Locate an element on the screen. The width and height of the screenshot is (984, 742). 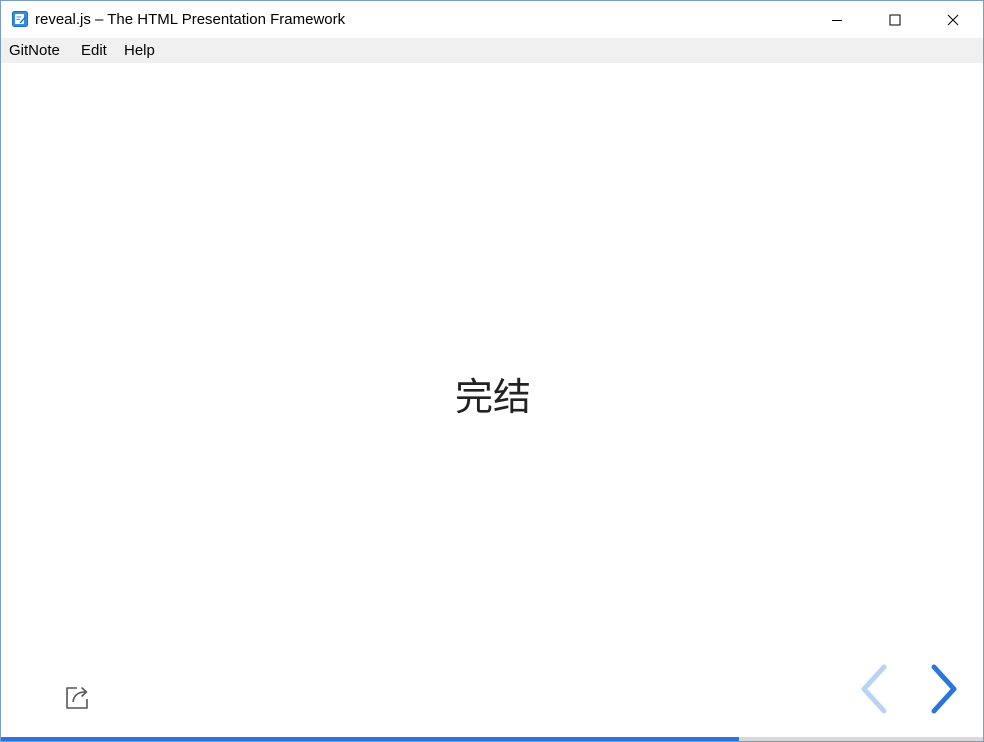
progress-fill is located at coordinates (370, 739).